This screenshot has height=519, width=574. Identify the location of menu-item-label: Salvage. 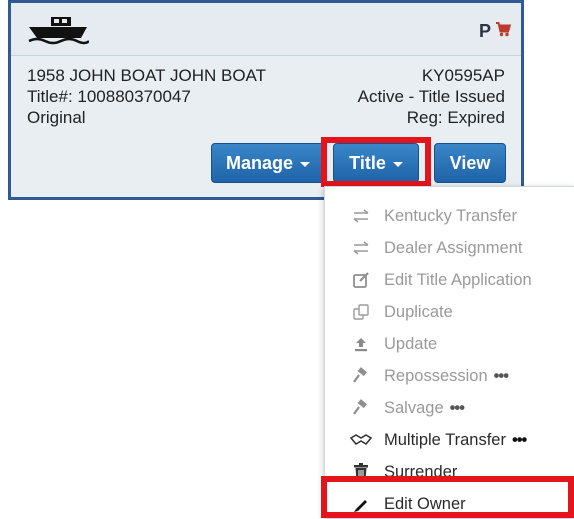
(414, 407).